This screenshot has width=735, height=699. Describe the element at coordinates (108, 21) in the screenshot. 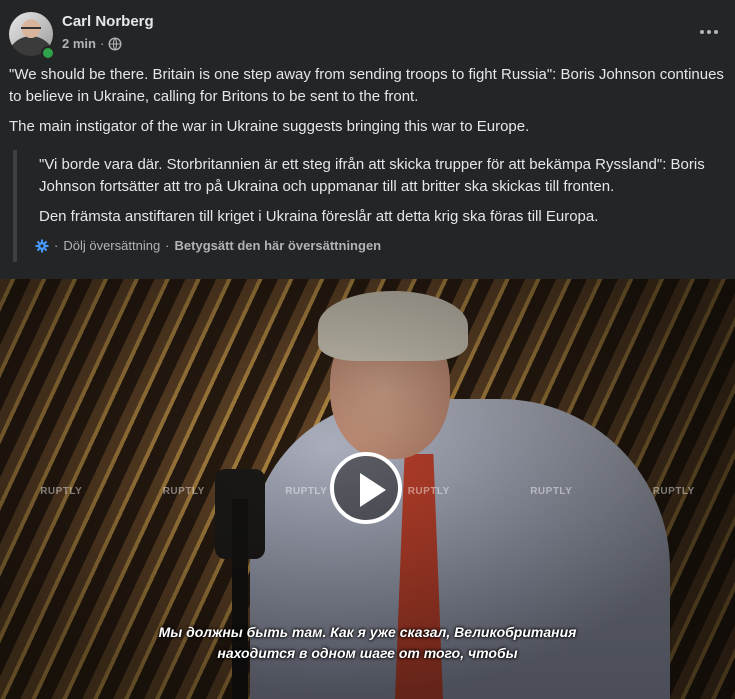

I see `author-name: Carl Norberg` at that location.